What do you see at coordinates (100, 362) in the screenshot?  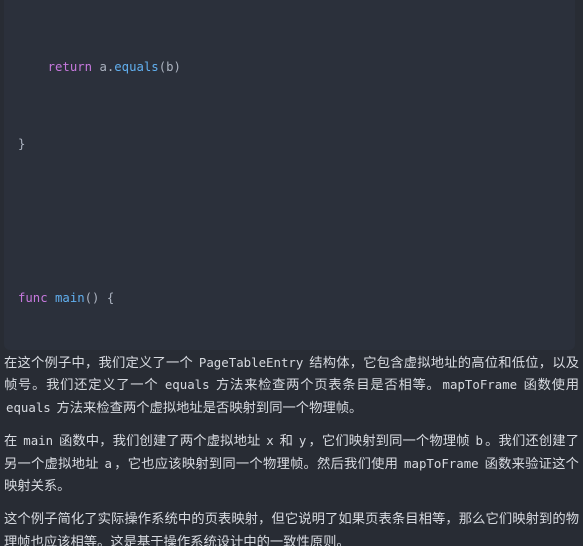 I see `p1-seg-1: 在这个例子中，我们定义了一个` at bounding box center [100, 362].